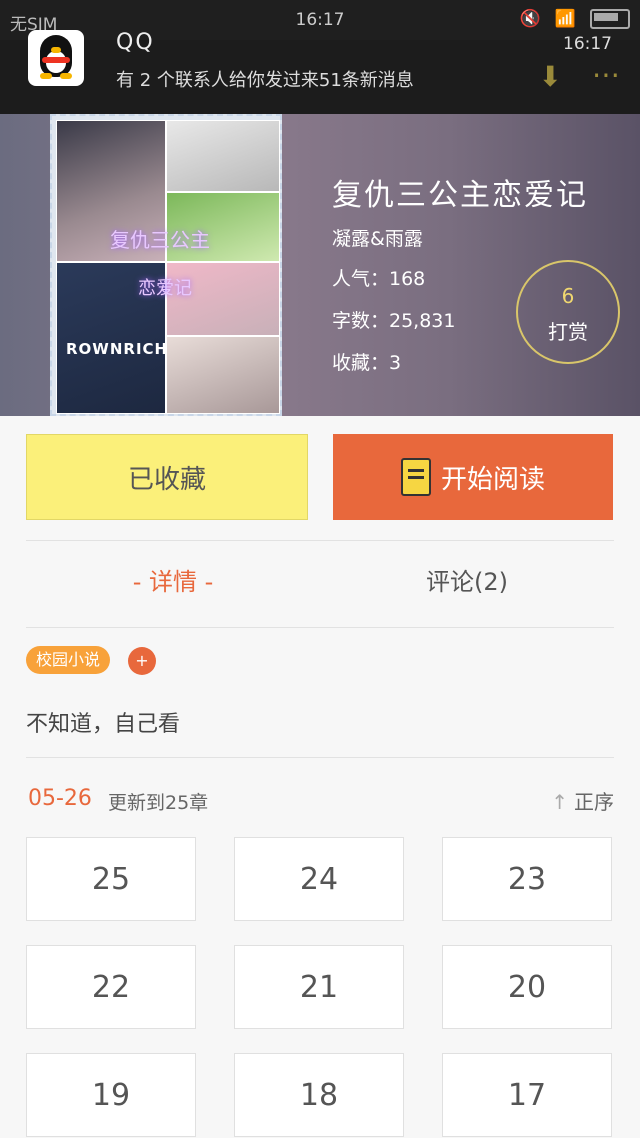  Describe the element at coordinates (142, 661) in the screenshot. I see `add-tag-button: +` at that location.